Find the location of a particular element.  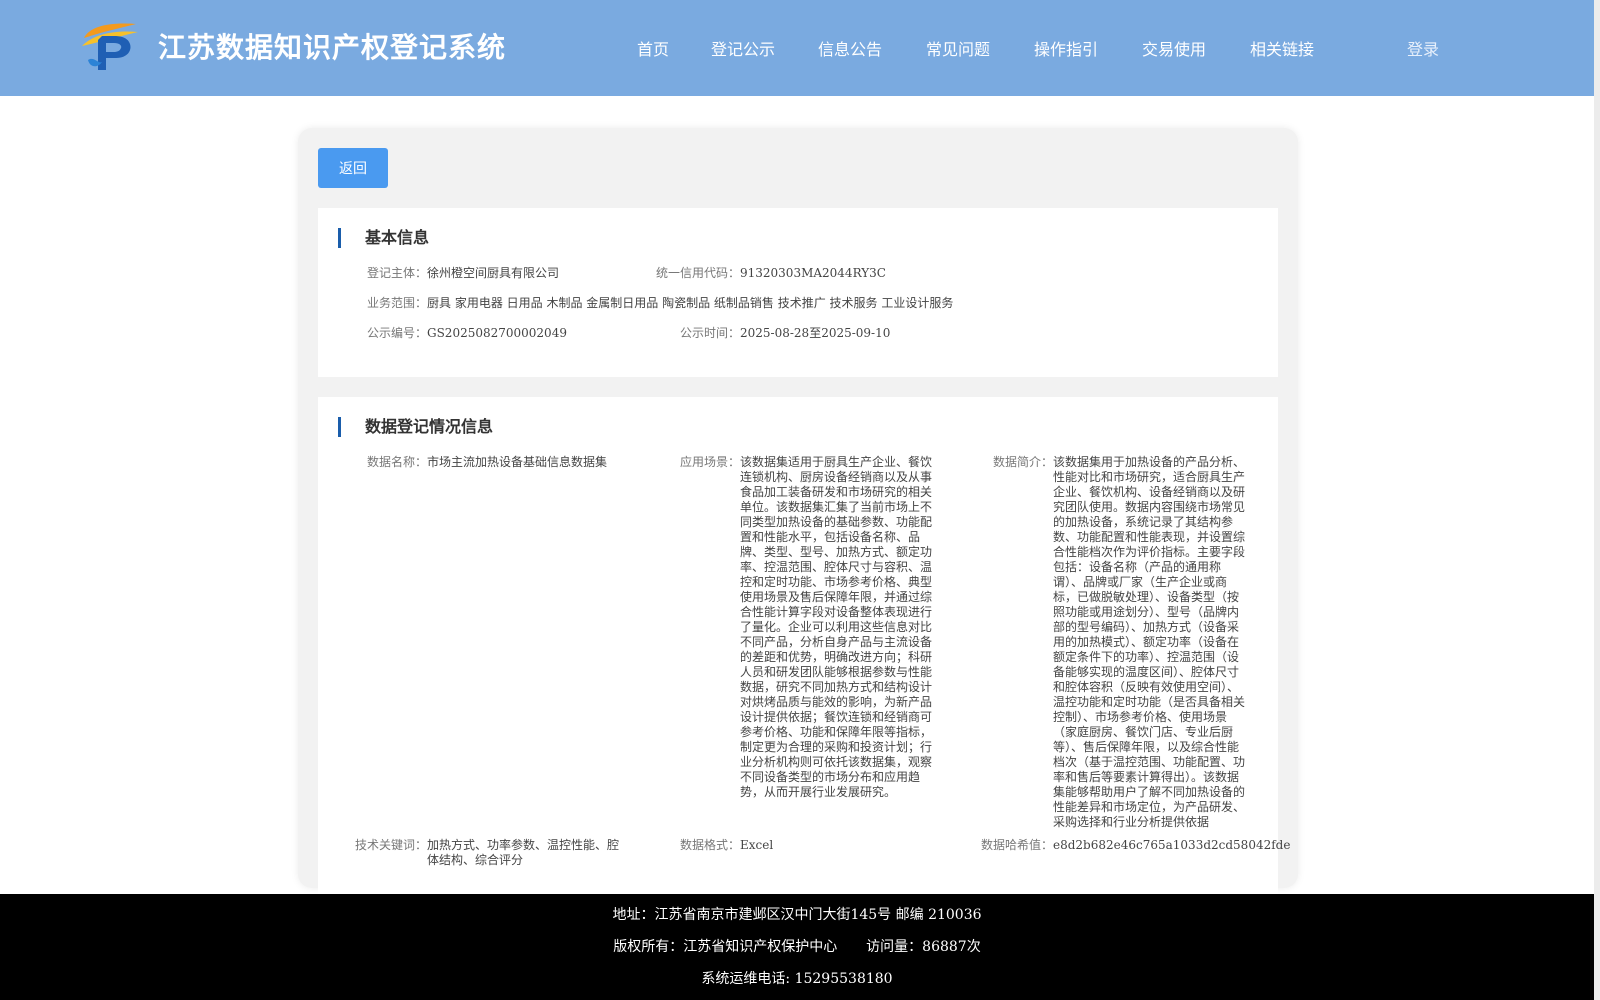

nav-trade-use: 交易使用 is located at coordinates (1174, 48).